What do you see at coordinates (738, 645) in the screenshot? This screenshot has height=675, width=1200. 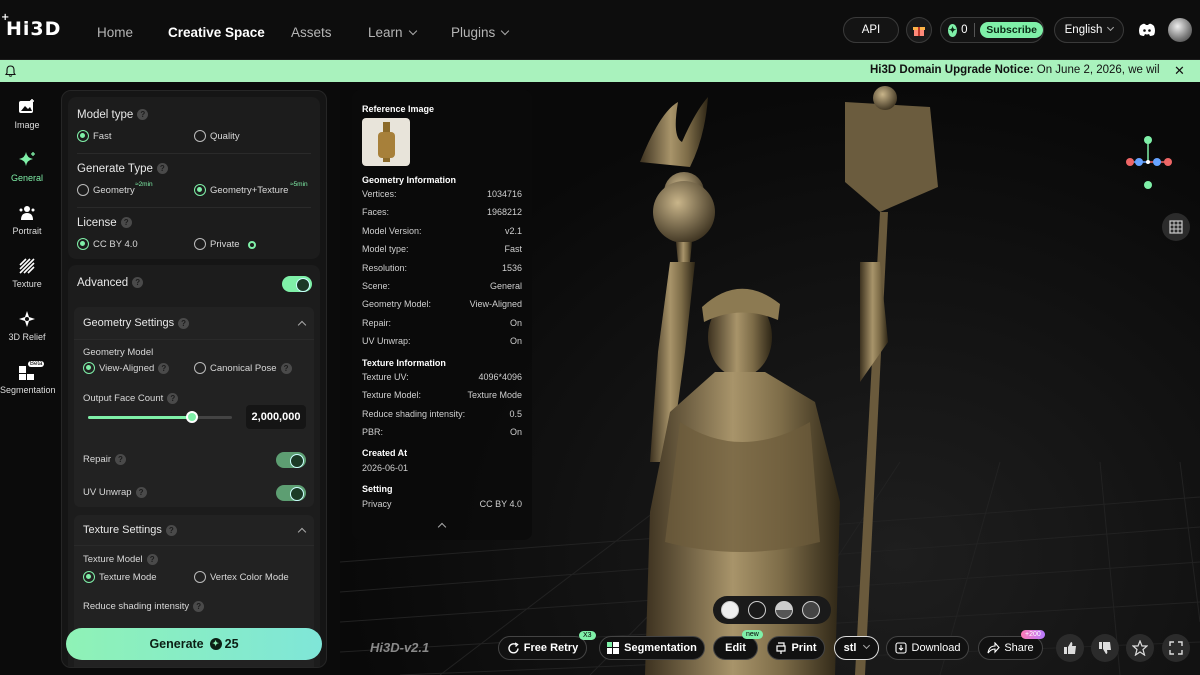 I see `edit-button: Edit new` at bounding box center [738, 645].